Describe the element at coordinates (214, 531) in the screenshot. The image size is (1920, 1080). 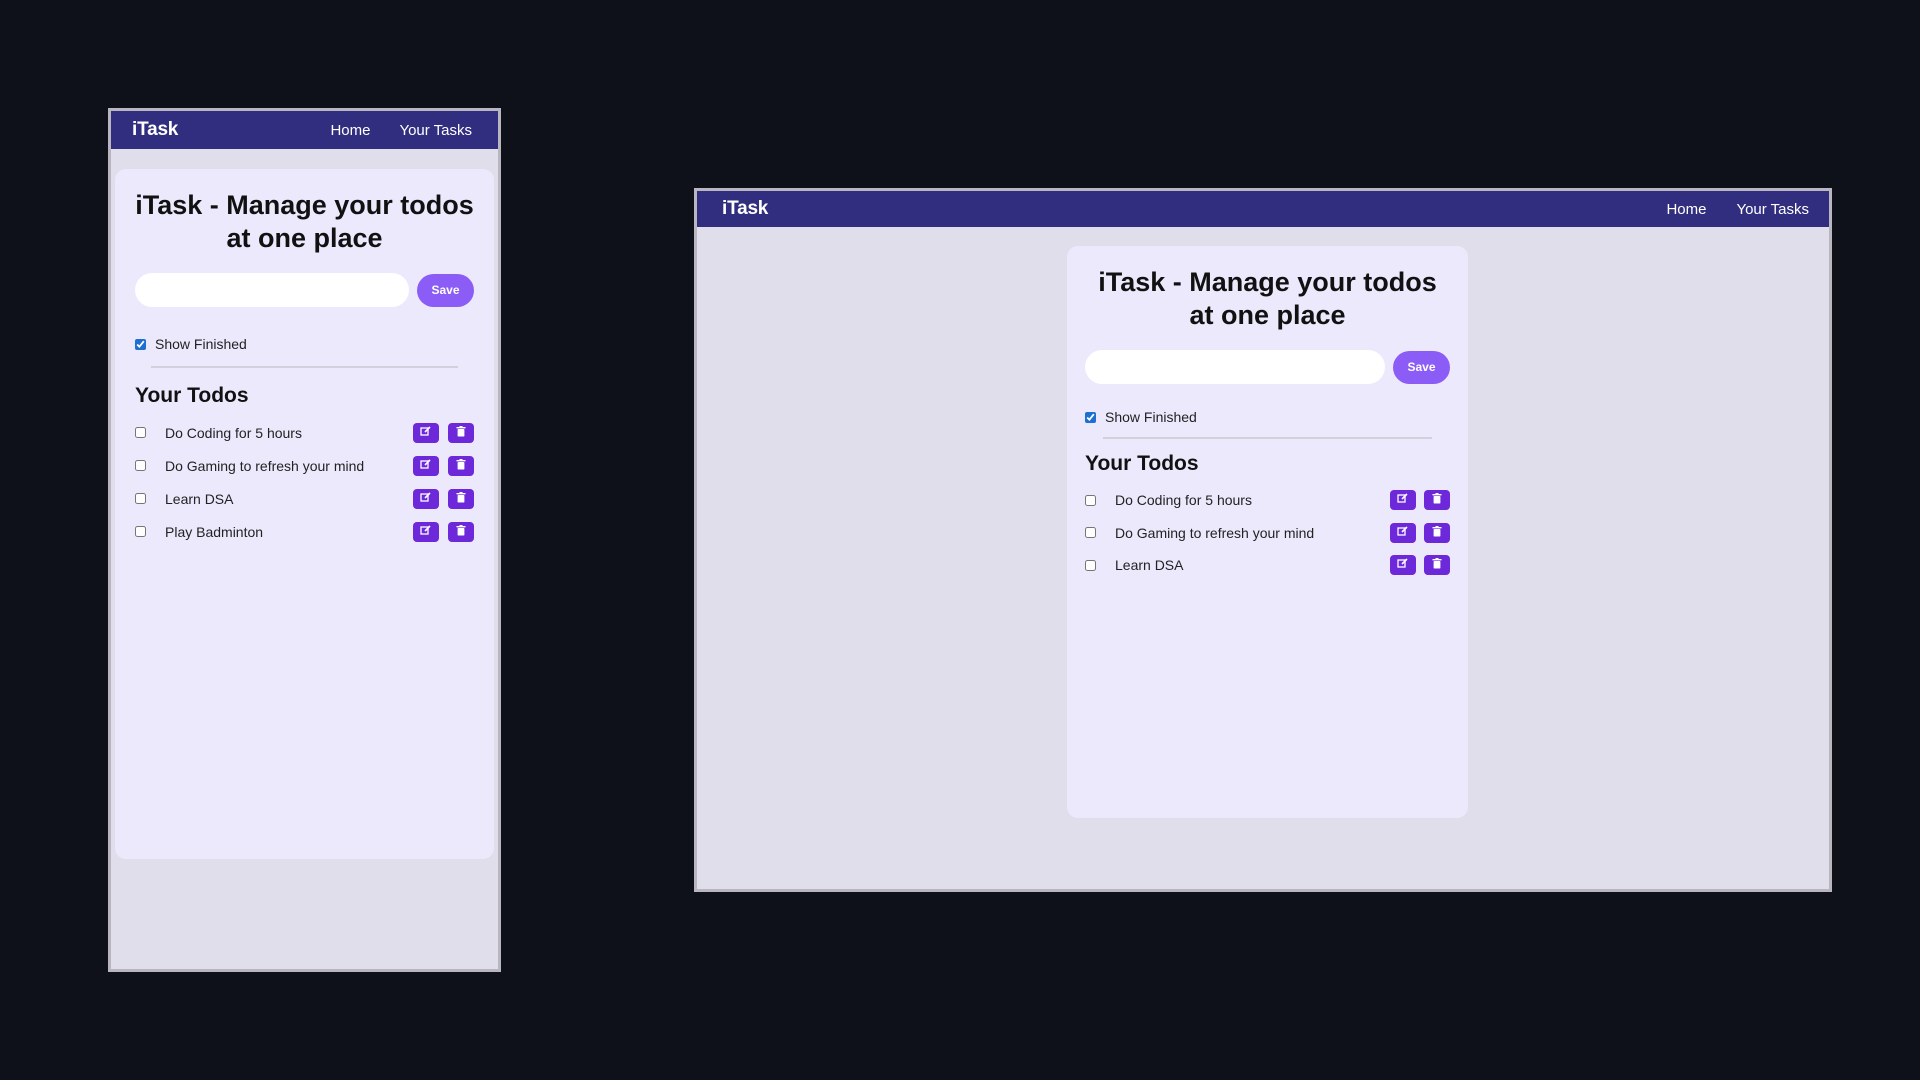
I see `todo-text: Play Badminton` at that location.